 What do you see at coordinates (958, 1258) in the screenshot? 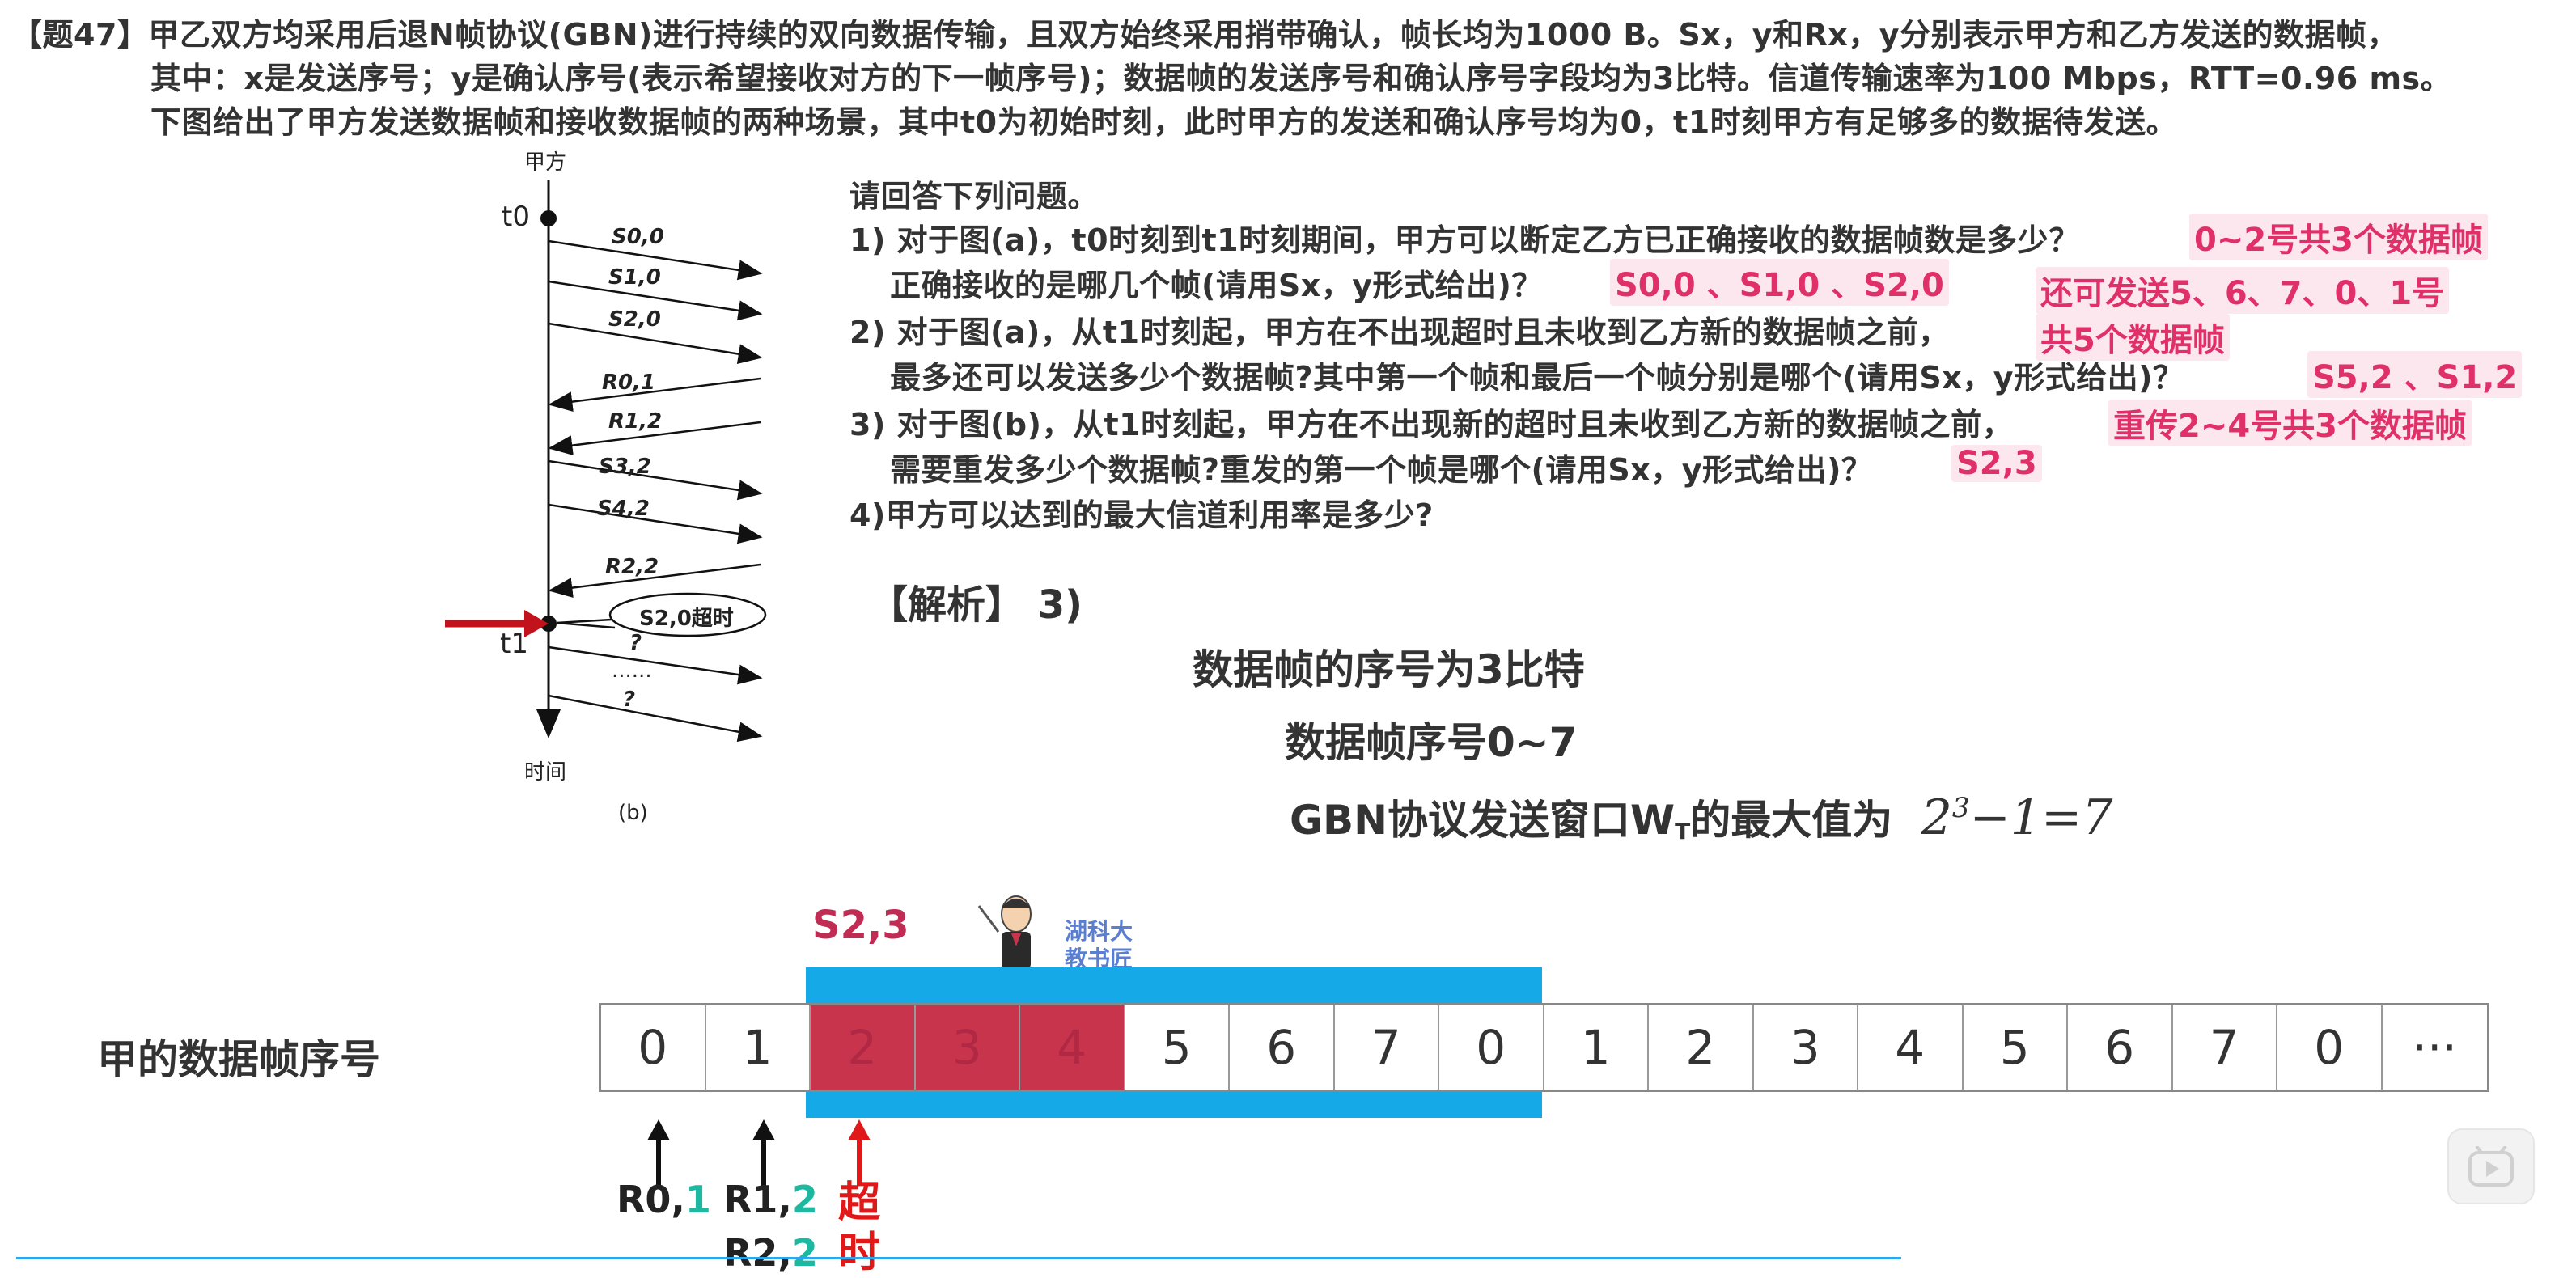
I see `video-progress-line` at bounding box center [958, 1258].